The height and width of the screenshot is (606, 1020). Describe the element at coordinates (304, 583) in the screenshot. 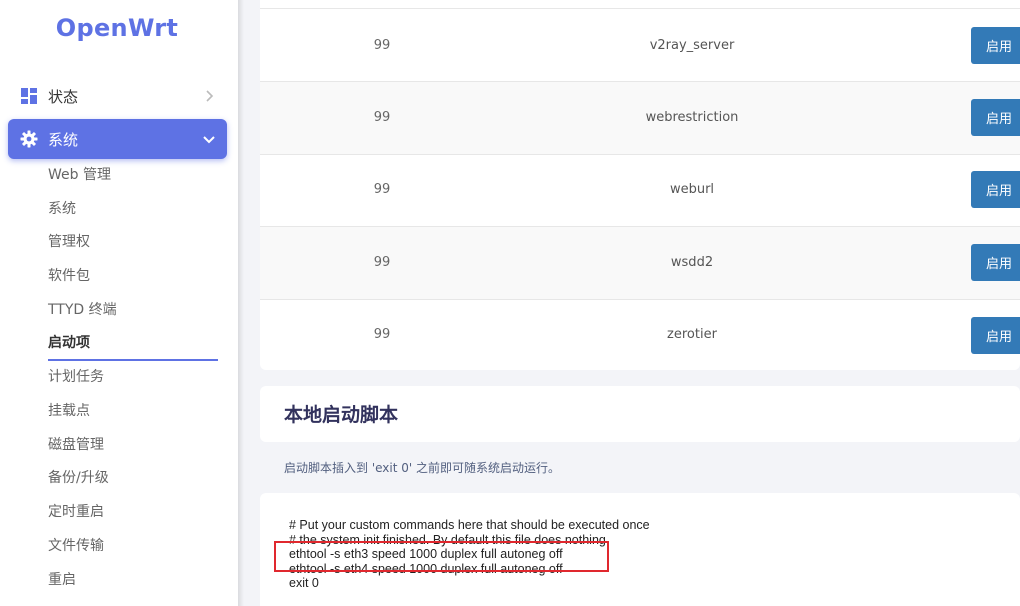

I see `script-line: exit 0` at that location.